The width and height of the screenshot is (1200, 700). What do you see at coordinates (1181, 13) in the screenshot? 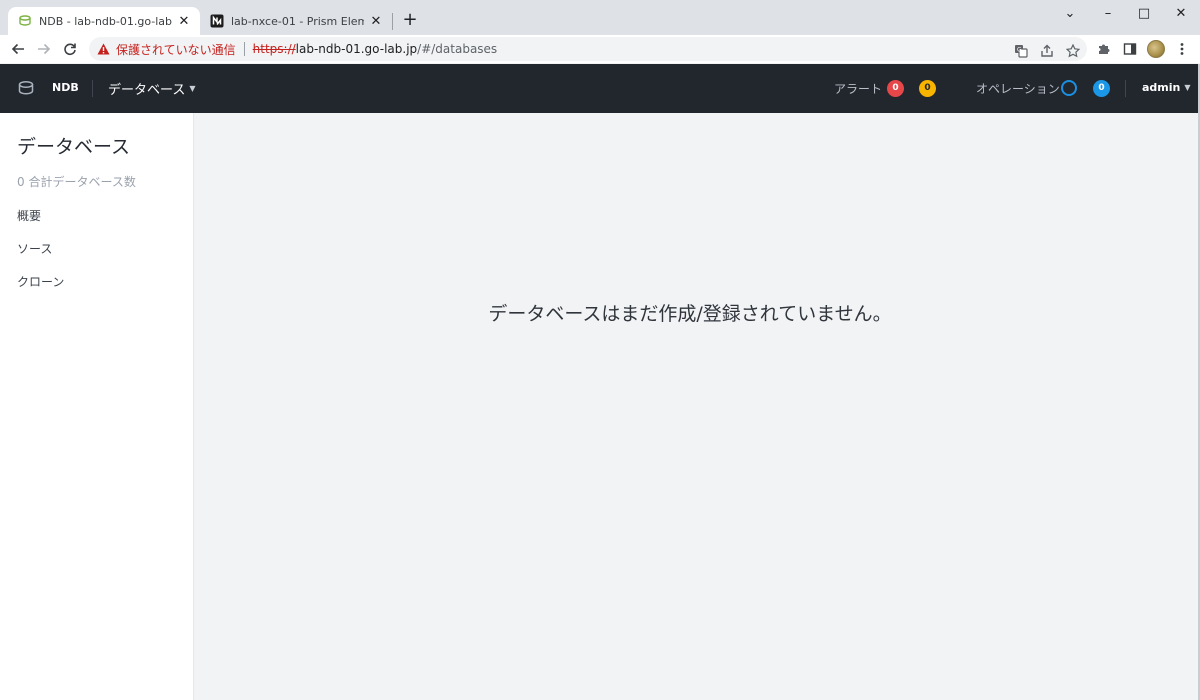
I see `close-window-button: ✕` at bounding box center [1181, 13].